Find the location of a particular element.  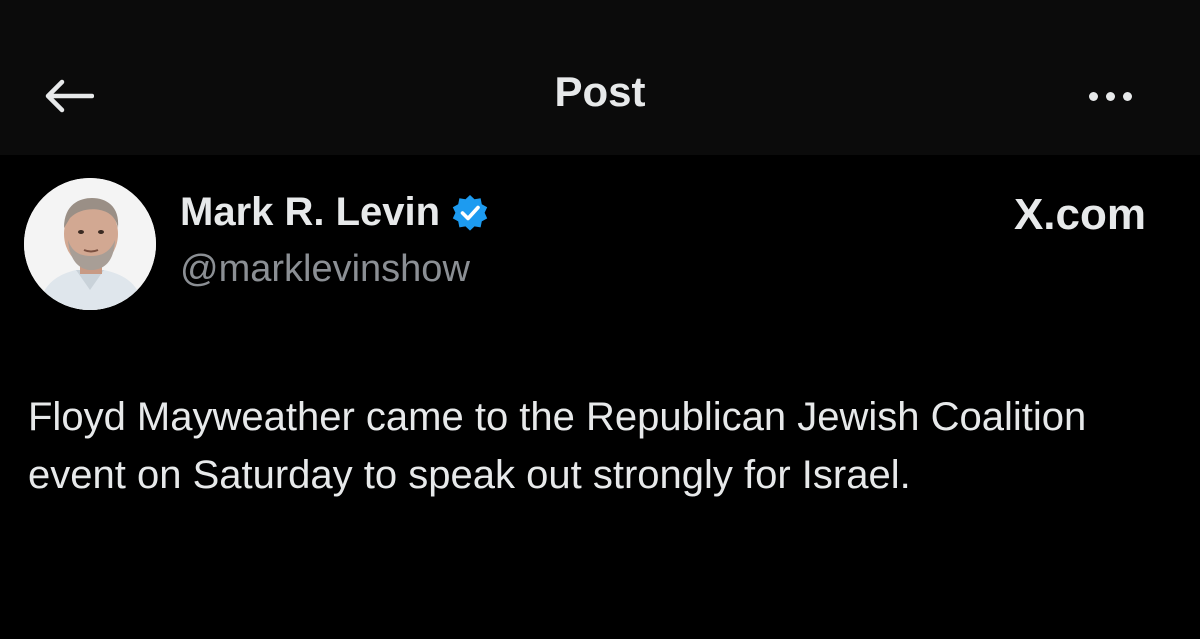

avatar is located at coordinates (90, 244).